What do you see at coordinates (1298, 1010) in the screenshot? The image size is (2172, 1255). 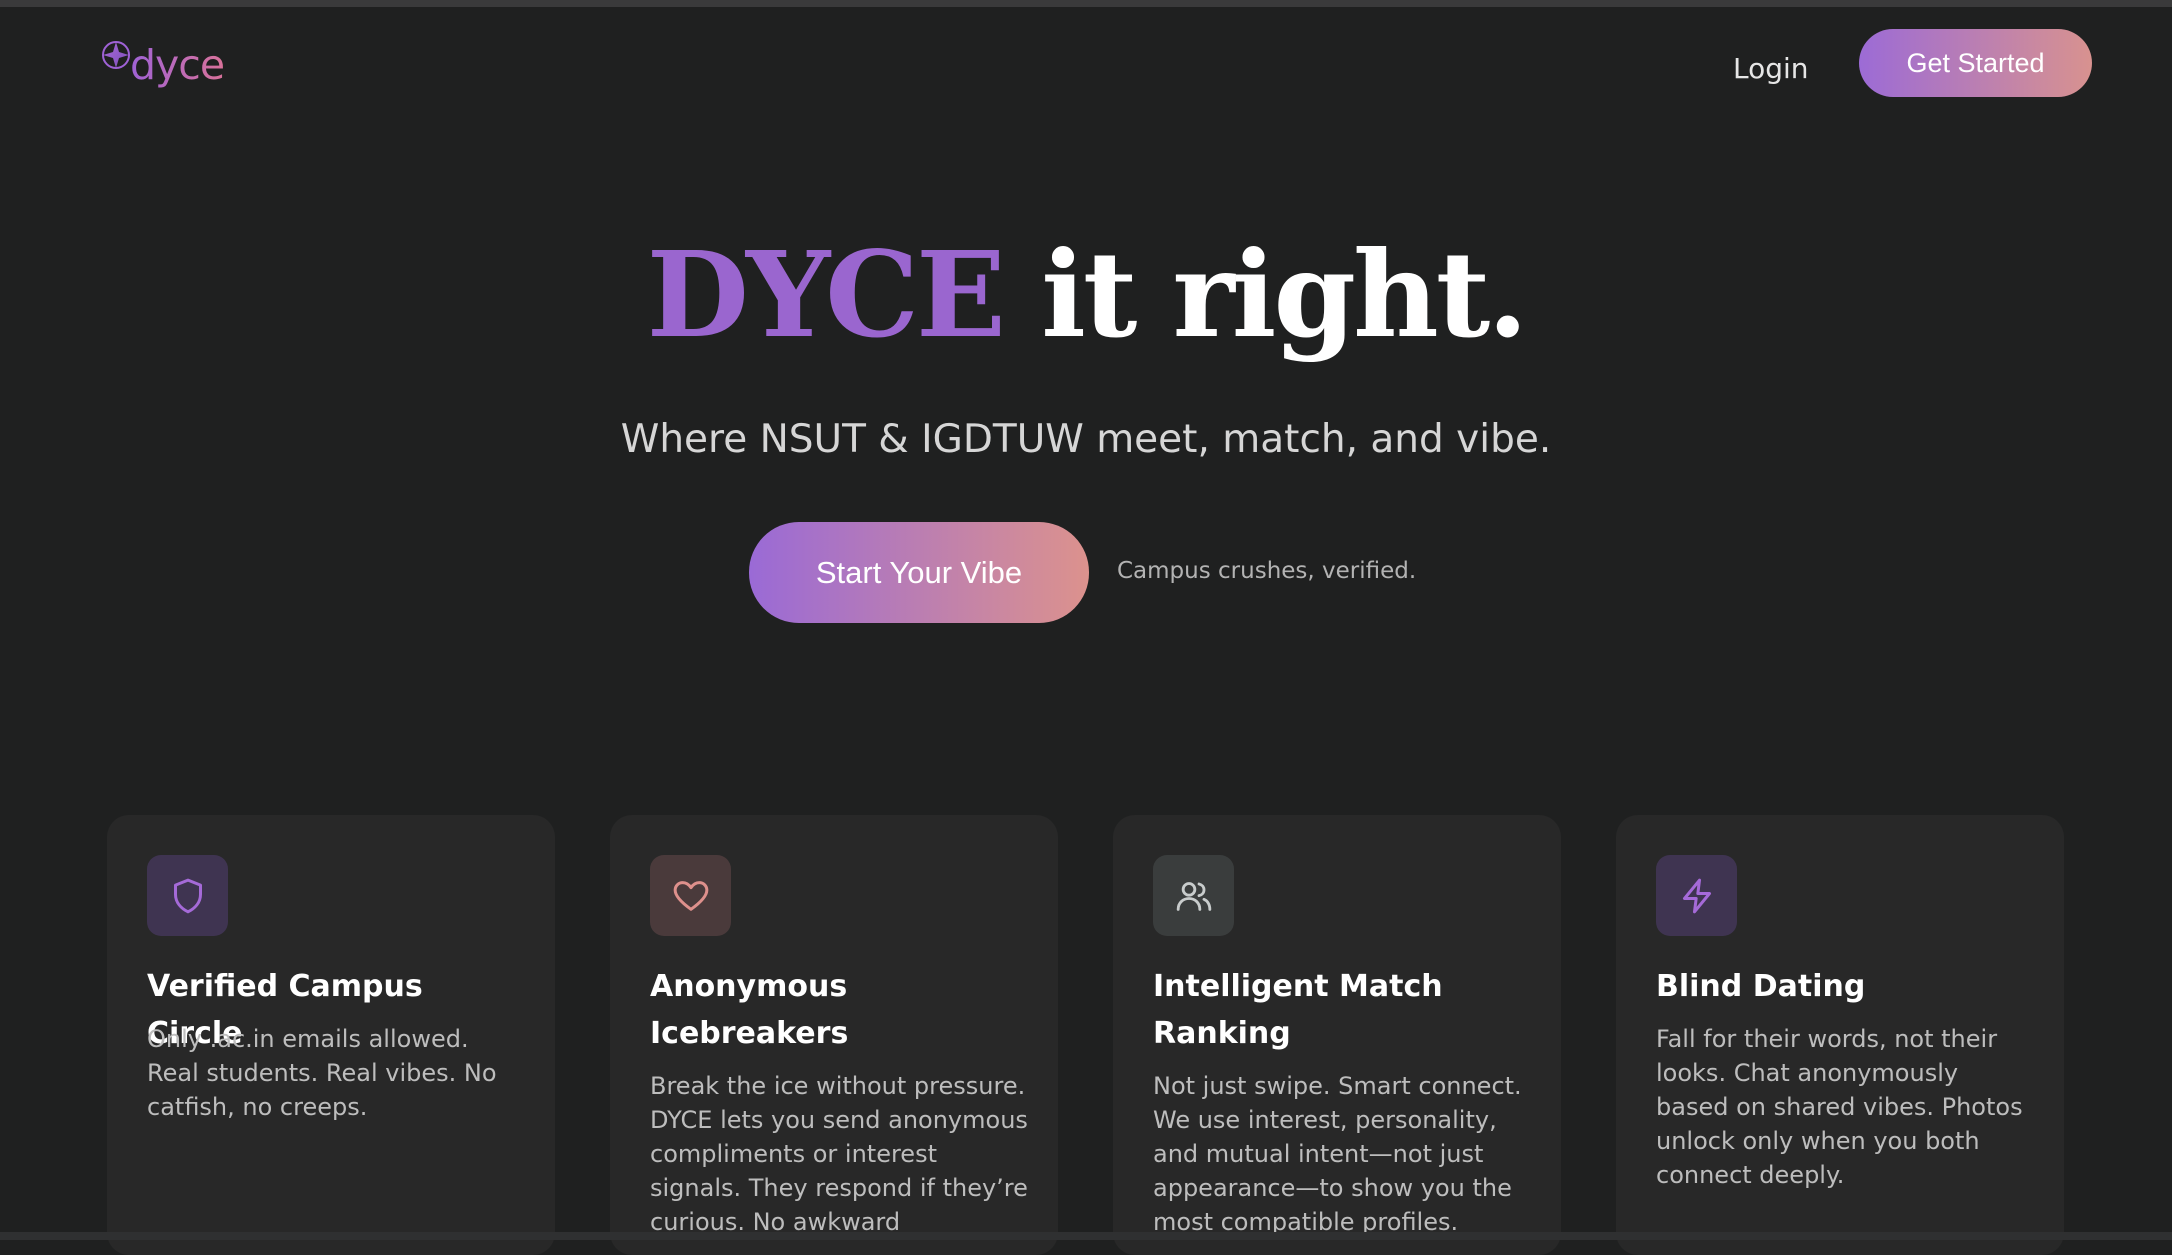 I see `feature-title: Intelligent Match Ranking` at bounding box center [1298, 1010].